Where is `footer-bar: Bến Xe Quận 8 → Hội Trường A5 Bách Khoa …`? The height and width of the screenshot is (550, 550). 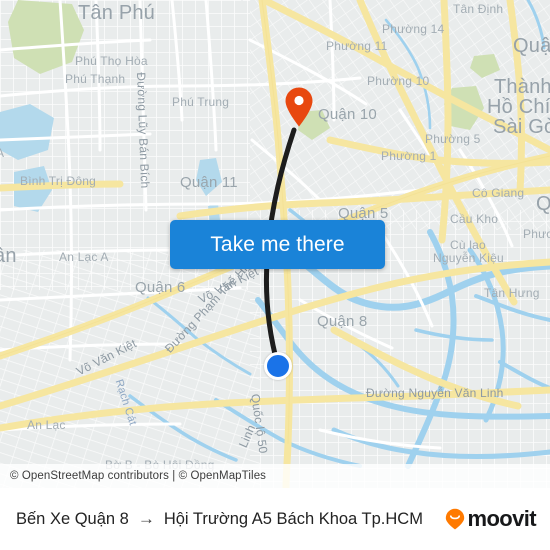
footer-bar: Bến Xe Quận 8 → Hội Trường A5 Bách Khoa … is located at coordinates (275, 519).